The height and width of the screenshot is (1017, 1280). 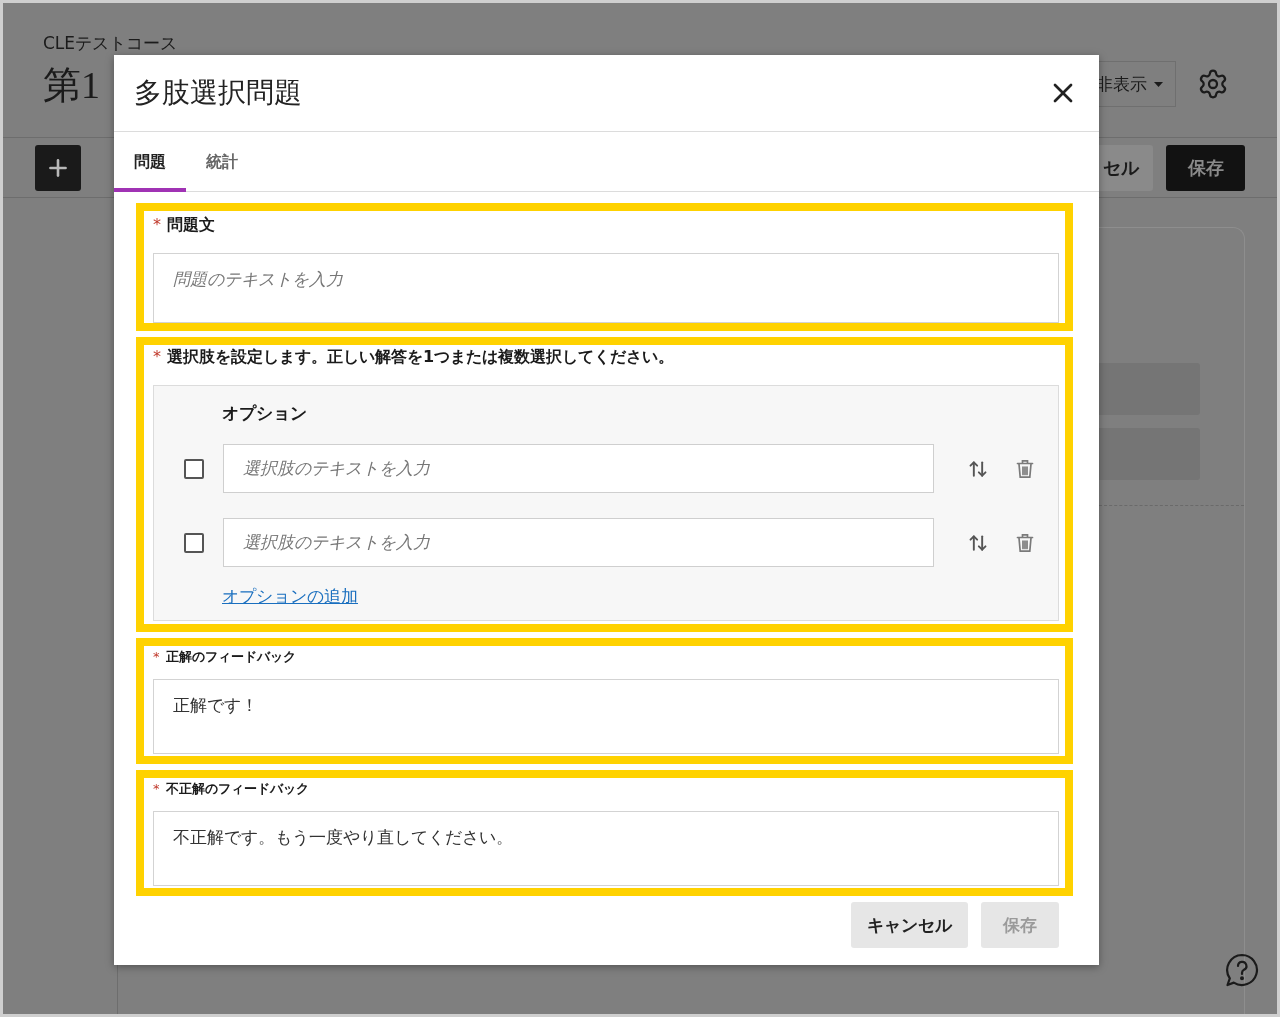 I want to click on dialog-title: 多肢選択問題, so click(x=218, y=93).